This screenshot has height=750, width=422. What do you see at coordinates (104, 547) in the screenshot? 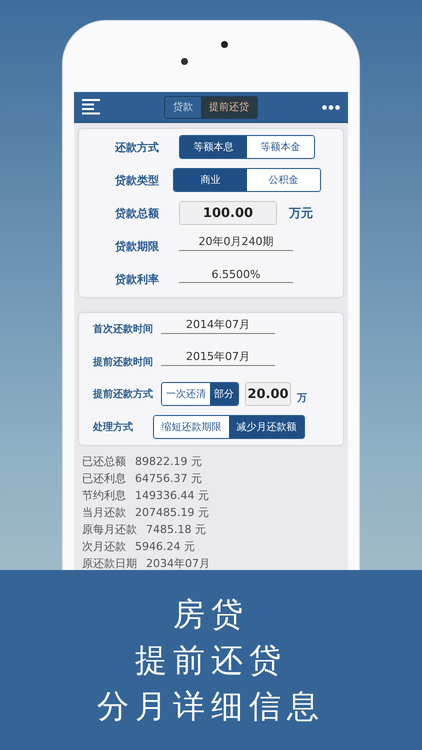
I see `result-label: 次月还款` at bounding box center [104, 547].